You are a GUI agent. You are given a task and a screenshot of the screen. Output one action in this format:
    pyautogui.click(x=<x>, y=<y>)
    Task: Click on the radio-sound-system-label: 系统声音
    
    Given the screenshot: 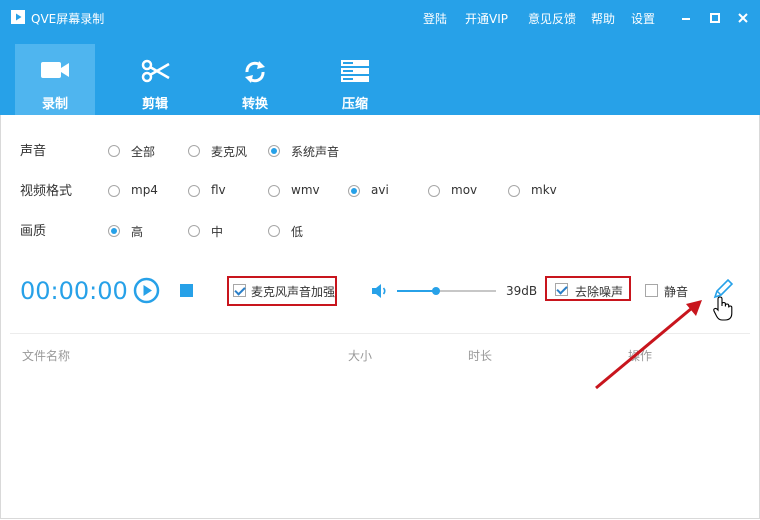 What is the action you would take?
    pyautogui.click(x=315, y=152)
    